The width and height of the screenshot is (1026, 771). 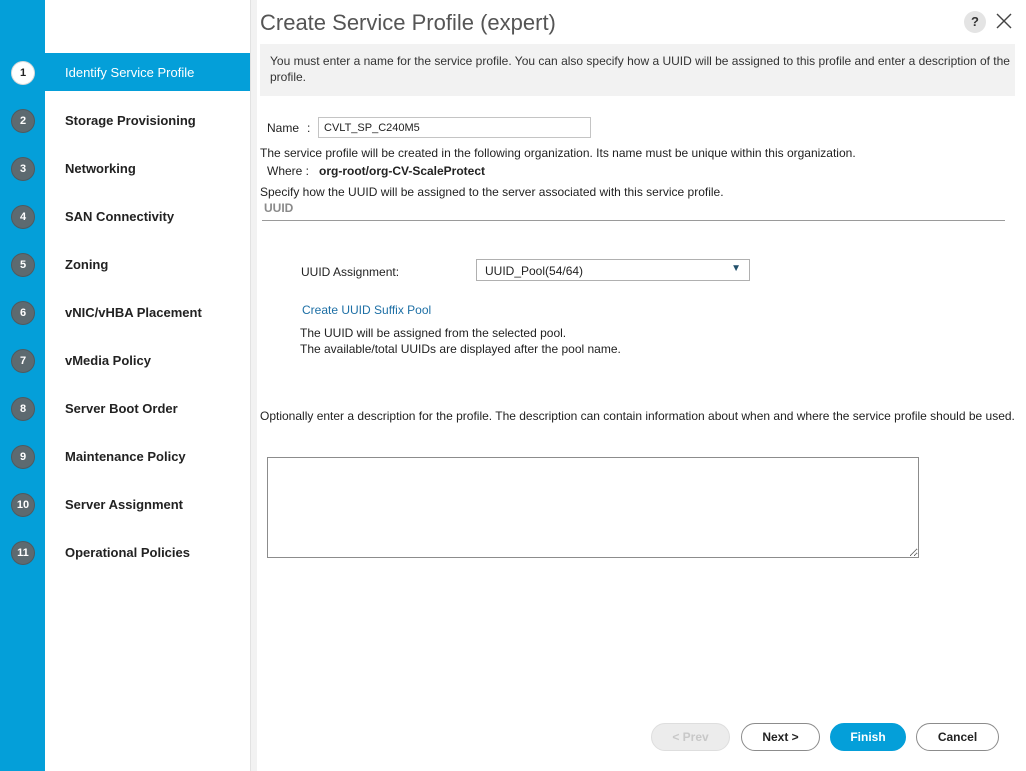 What do you see at coordinates (366, 310) in the screenshot?
I see `create-uuid-suffix-pool-link: Create UUID Suffix Pool` at bounding box center [366, 310].